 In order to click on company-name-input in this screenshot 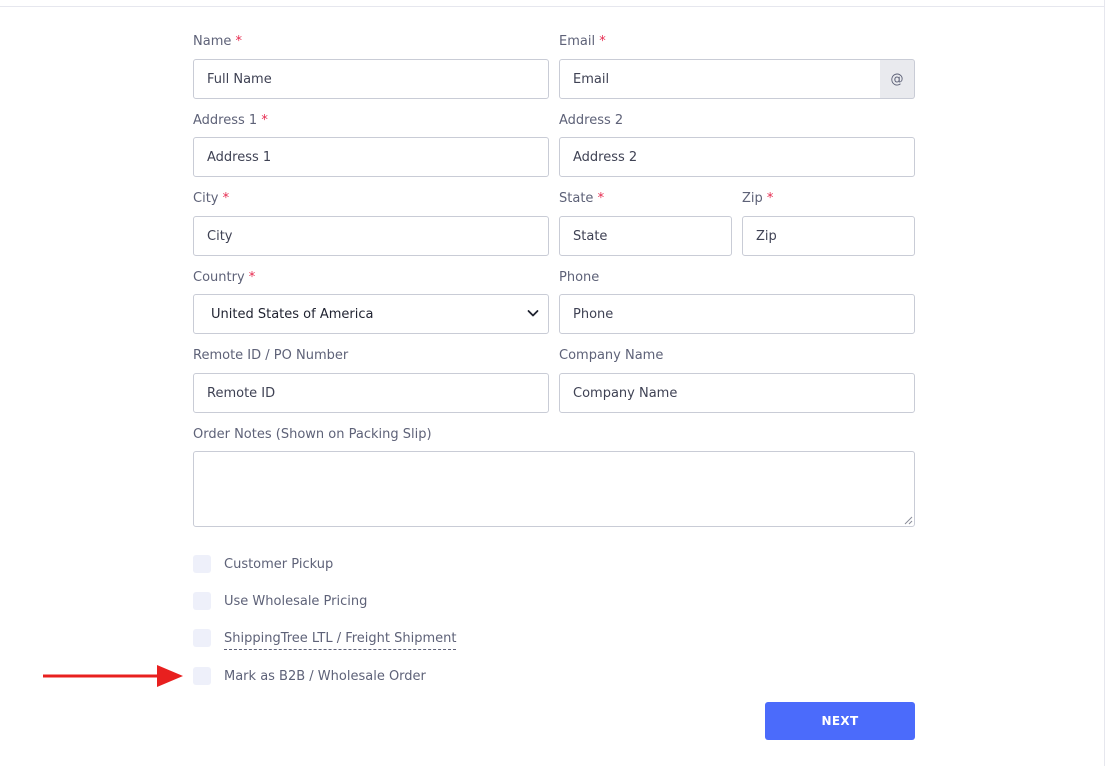, I will do `click(737, 393)`.